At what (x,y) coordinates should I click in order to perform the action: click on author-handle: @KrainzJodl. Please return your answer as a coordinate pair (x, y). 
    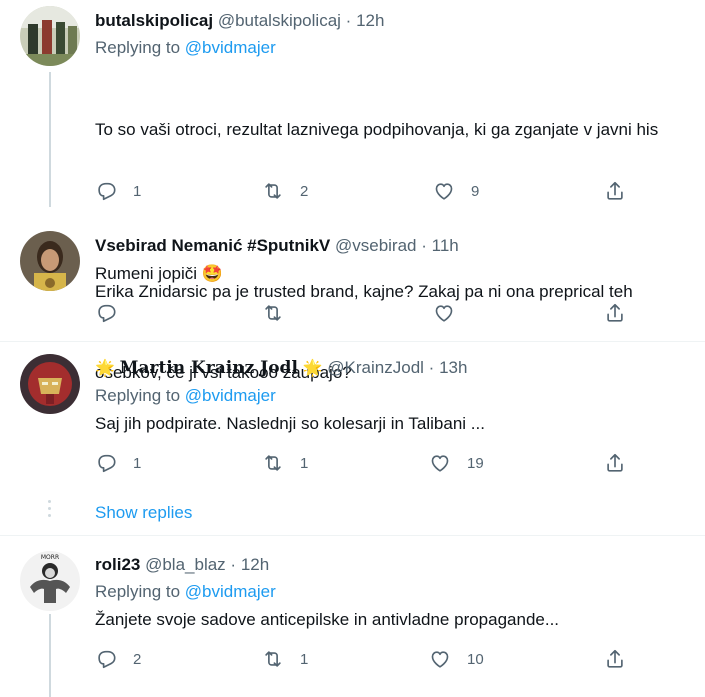
    Looking at the image, I should click on (375, 367).